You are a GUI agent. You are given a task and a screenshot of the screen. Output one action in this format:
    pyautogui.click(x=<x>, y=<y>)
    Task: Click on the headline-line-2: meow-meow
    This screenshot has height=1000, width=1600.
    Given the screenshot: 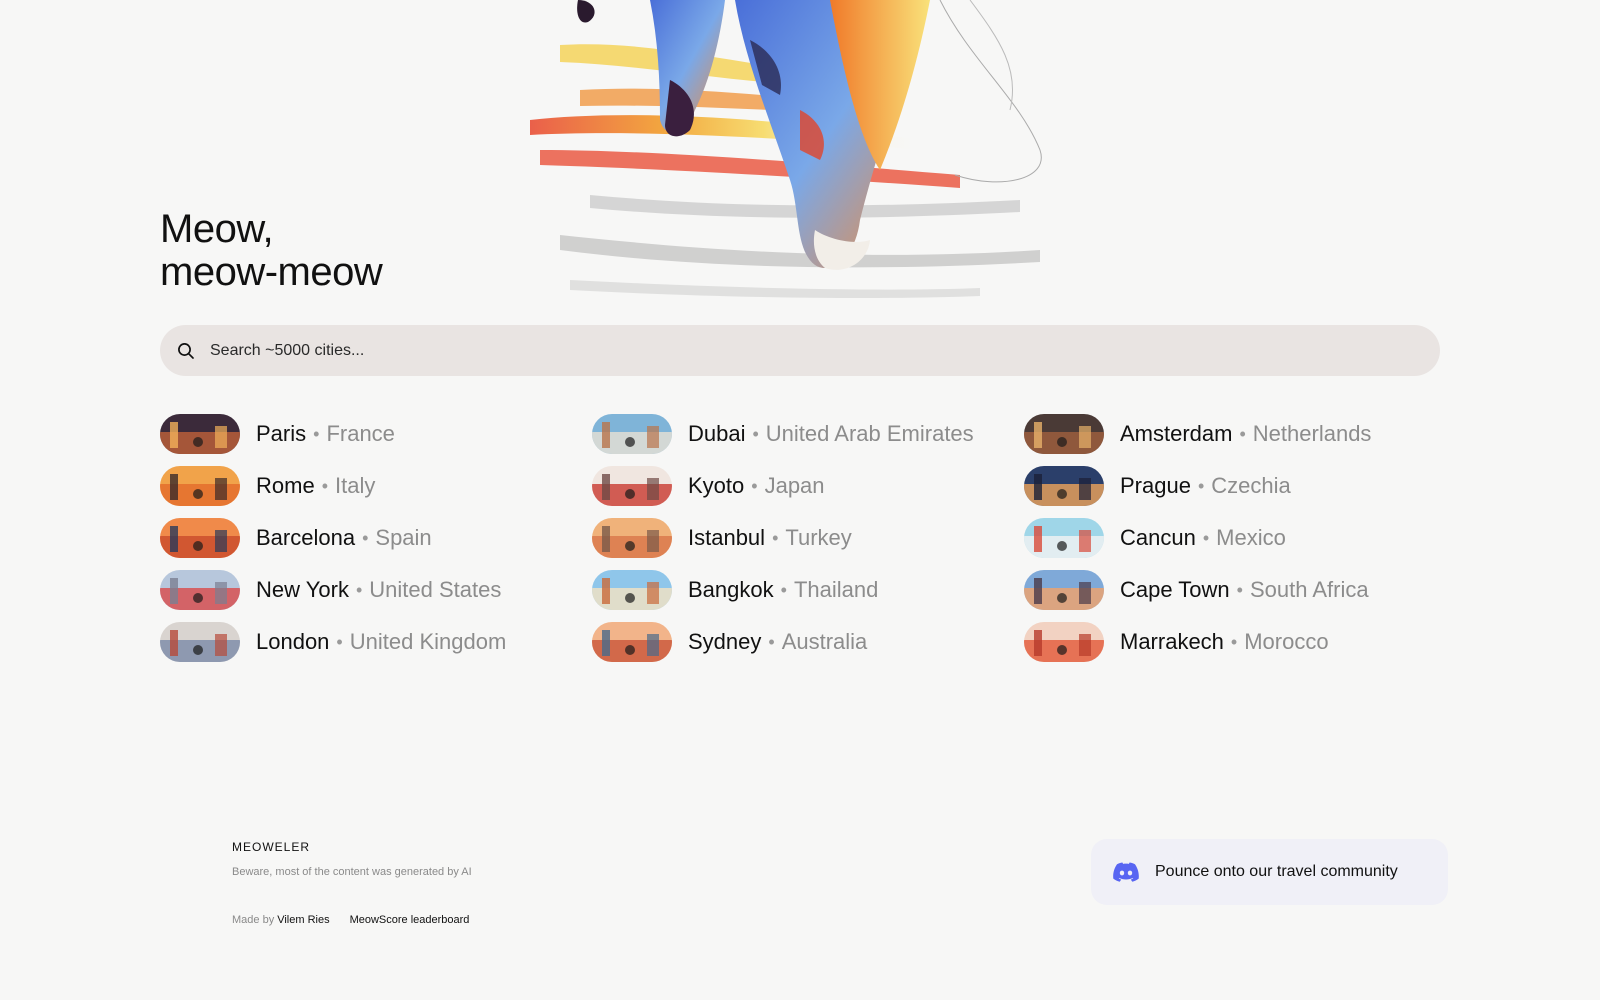 What is the action you would take?
    pyautogui.click(x=271, y=272)
    